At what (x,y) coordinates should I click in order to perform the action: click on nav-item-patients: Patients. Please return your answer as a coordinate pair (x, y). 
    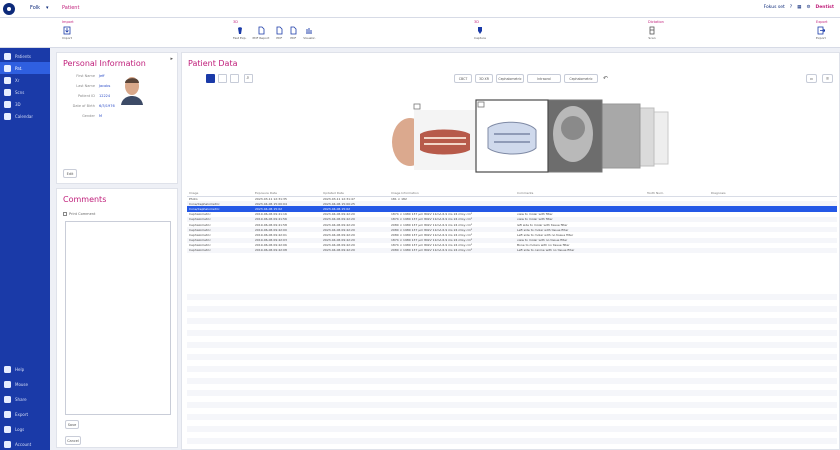
    Looking at the image, I should click on (25, 56).